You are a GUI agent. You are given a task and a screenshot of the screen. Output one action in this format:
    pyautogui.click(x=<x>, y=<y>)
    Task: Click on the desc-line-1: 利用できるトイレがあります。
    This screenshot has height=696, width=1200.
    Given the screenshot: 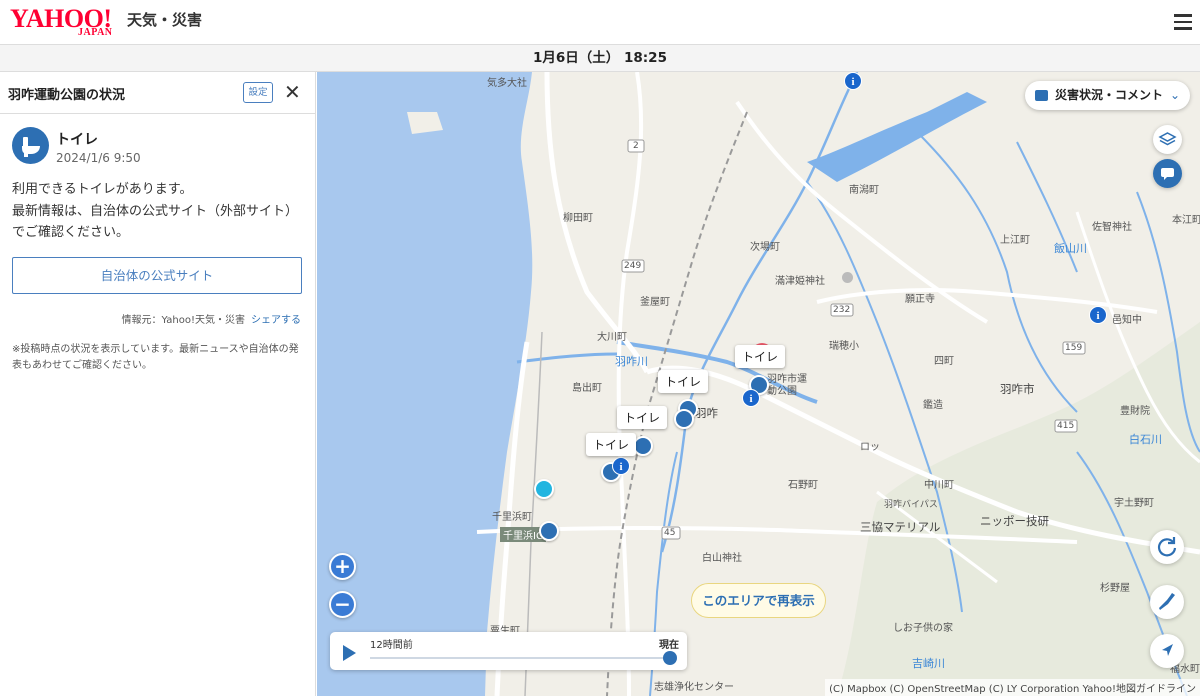 What is the action you would take?
    pyautogui.click(x=102, y=189)
    